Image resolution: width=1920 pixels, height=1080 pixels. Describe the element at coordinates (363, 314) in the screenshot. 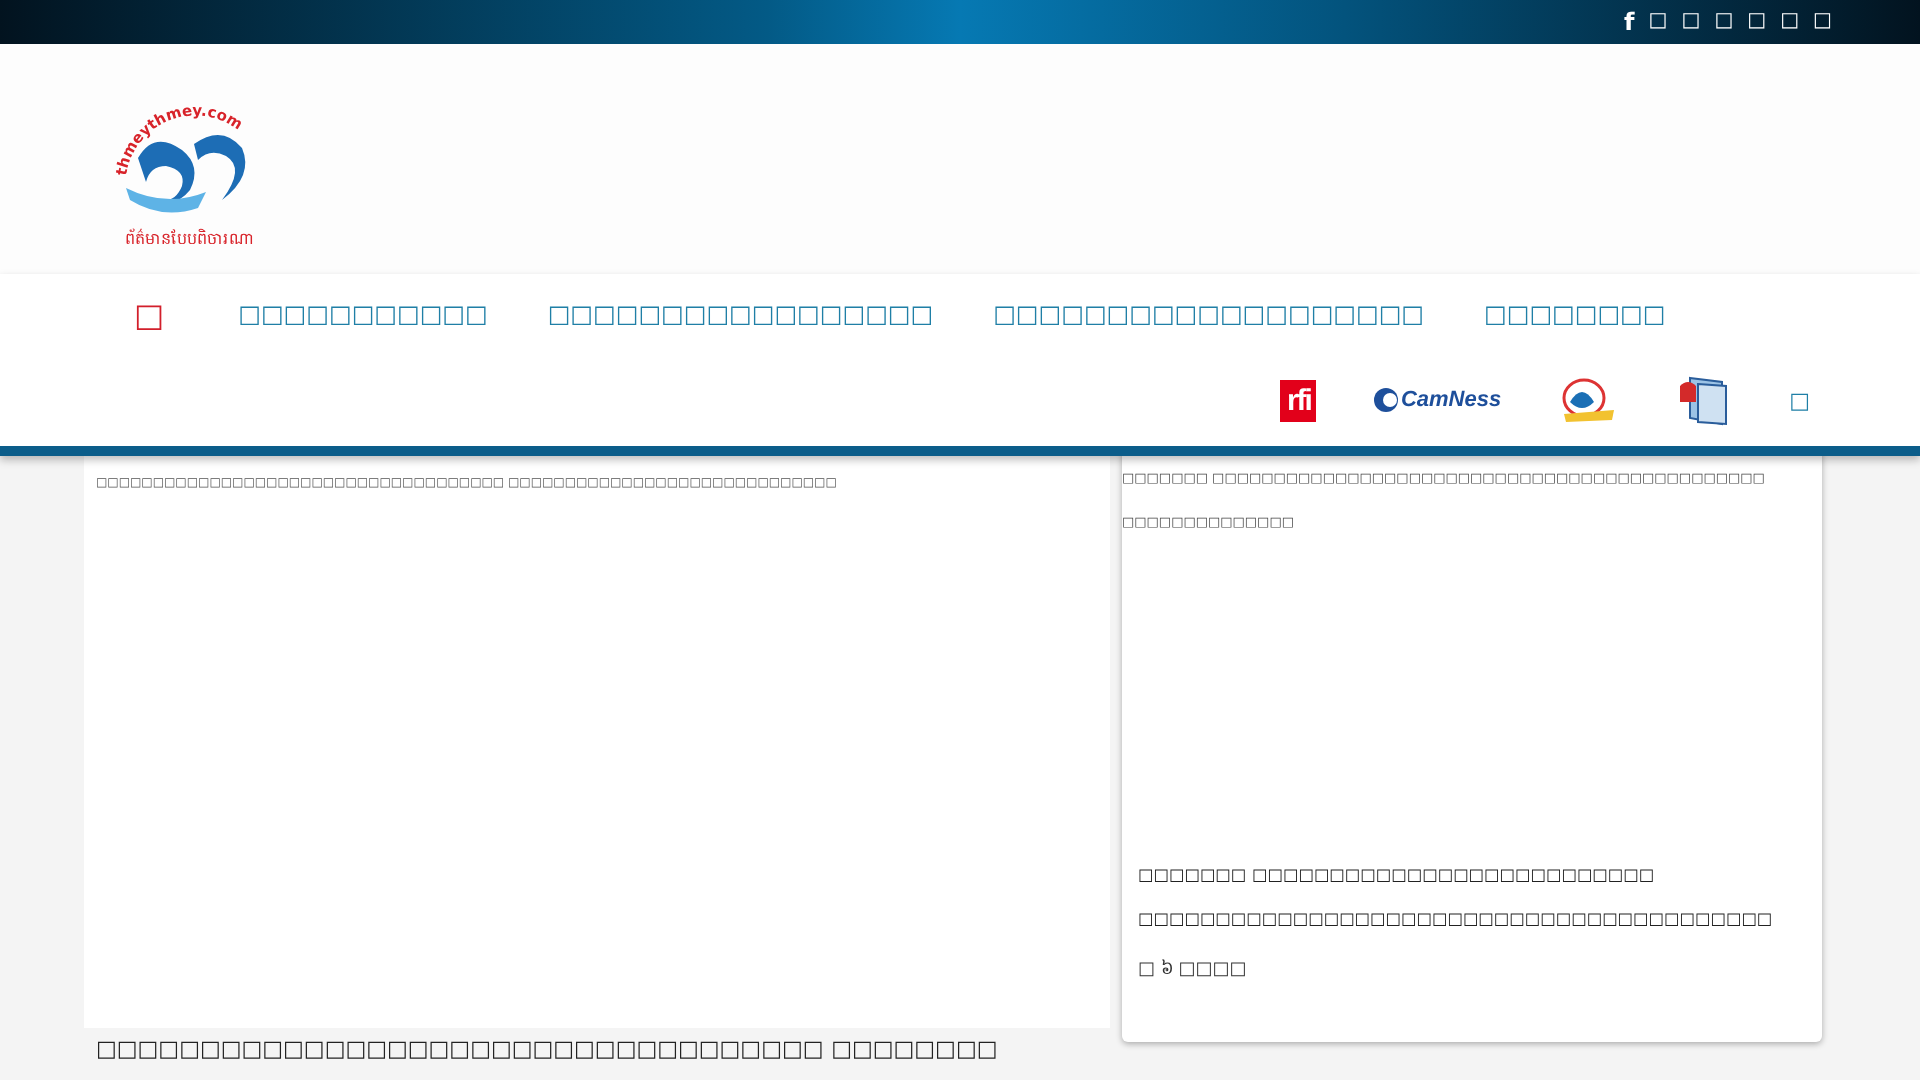

I see `nav-link: □□□□□□□□□□□` at that location.